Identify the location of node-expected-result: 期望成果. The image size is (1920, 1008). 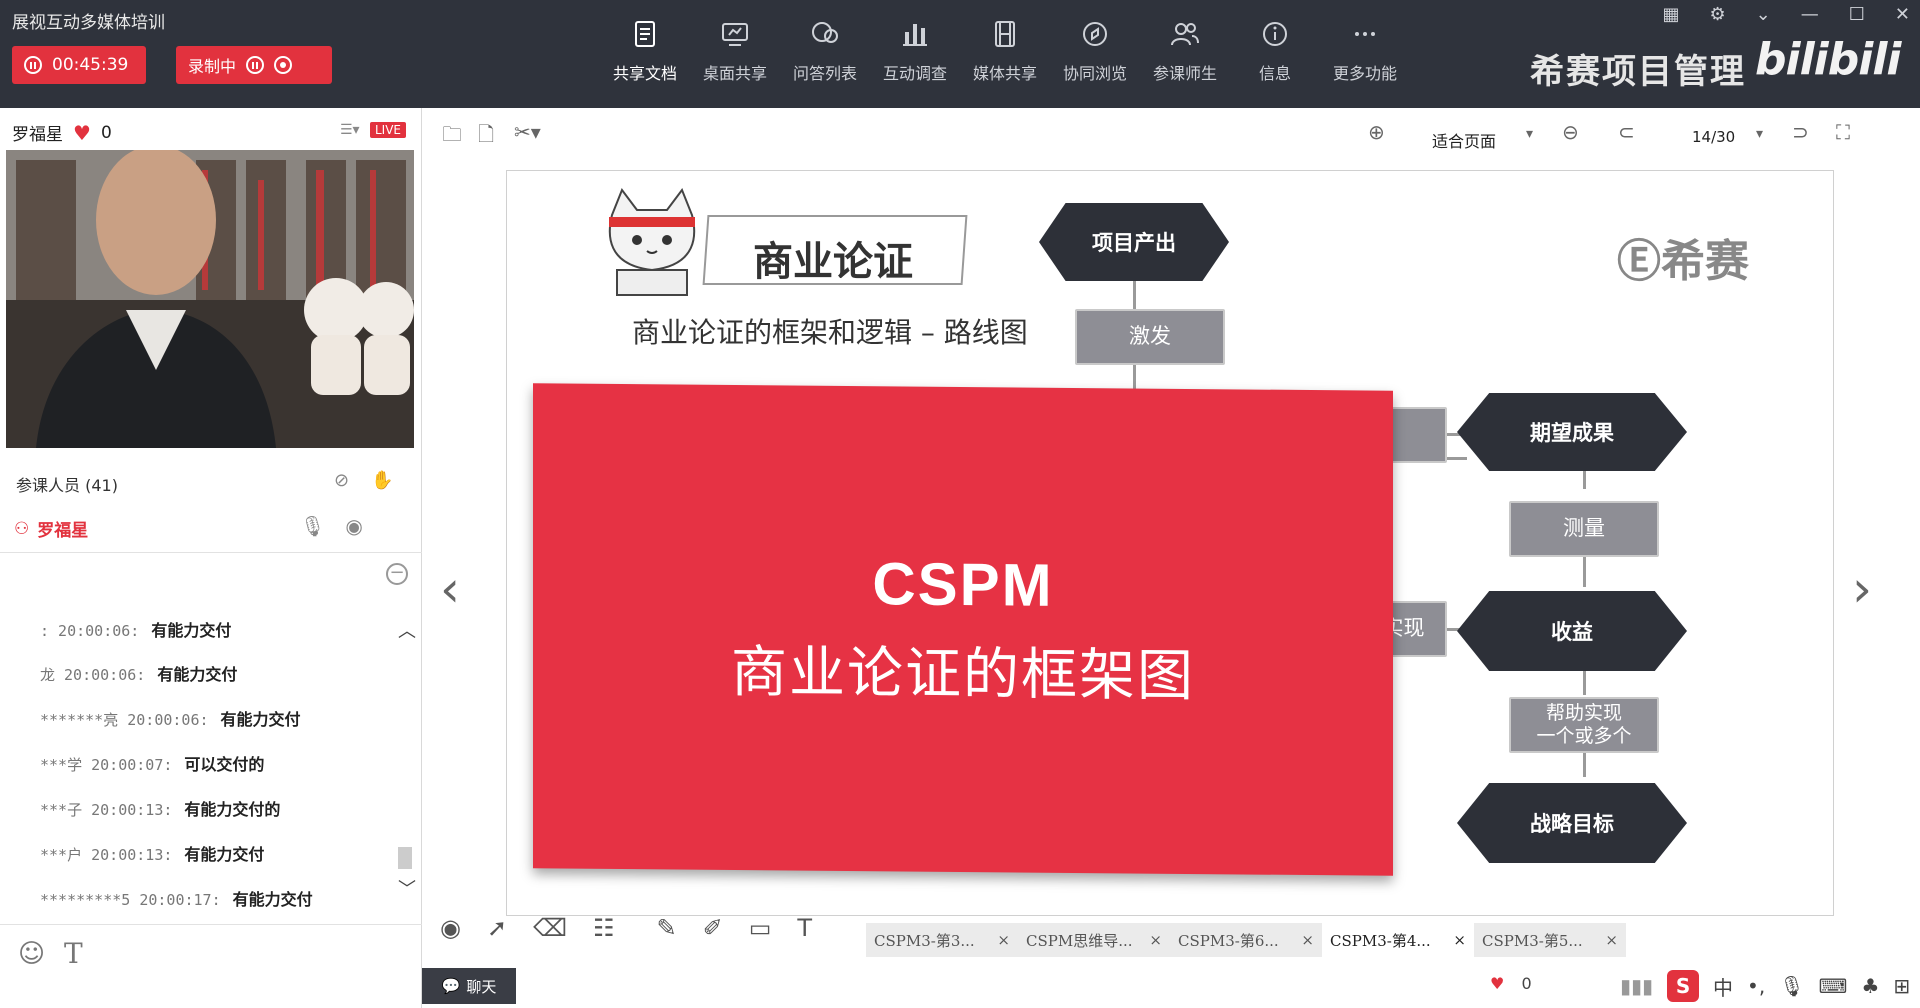
(1572, 432).